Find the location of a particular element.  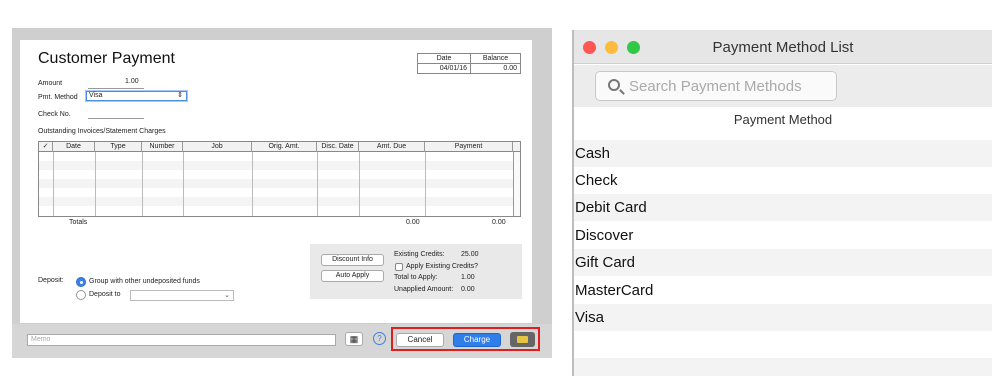

date-balance-box: Date Balance 04/01/16 0.00 is located at coordinates (469, 63).